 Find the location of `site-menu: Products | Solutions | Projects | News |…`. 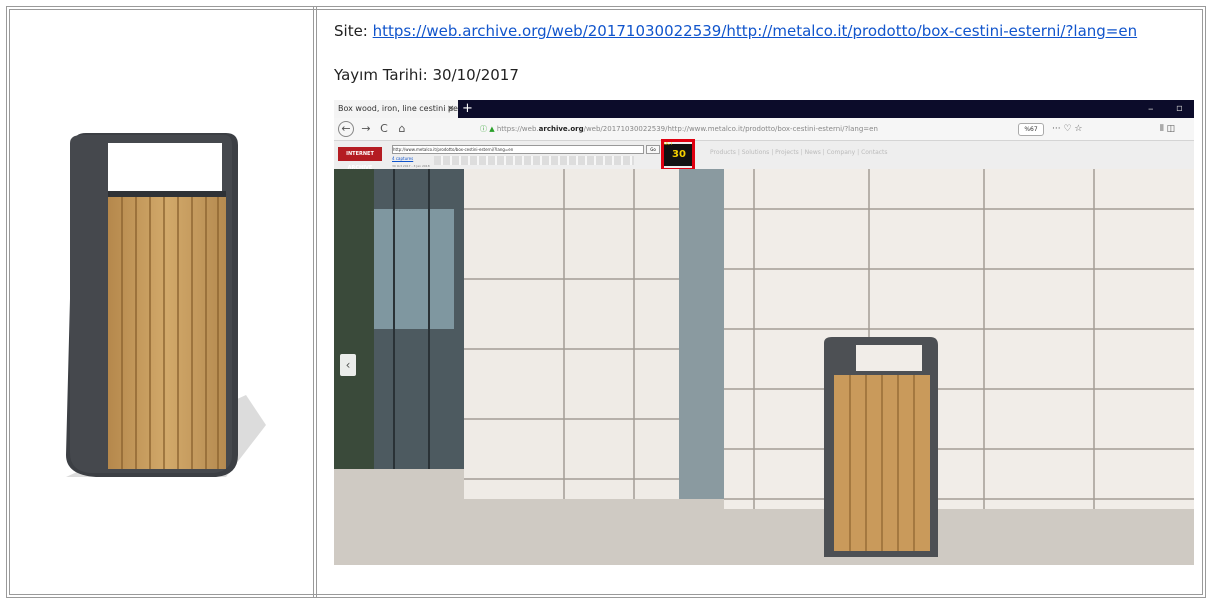

site-menu: Products | Solutions | Projects | News |… is located at coordinates (799, 152).